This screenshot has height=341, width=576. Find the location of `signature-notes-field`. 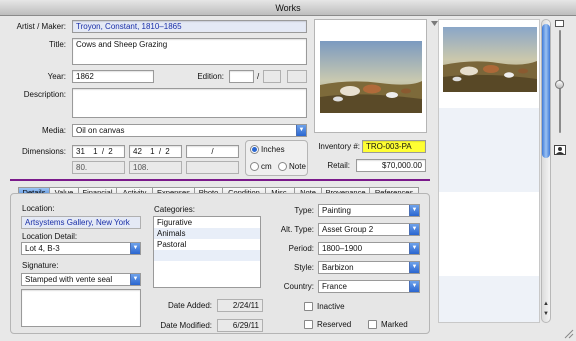

signature-notes-field is located at coordinates (81, 308).